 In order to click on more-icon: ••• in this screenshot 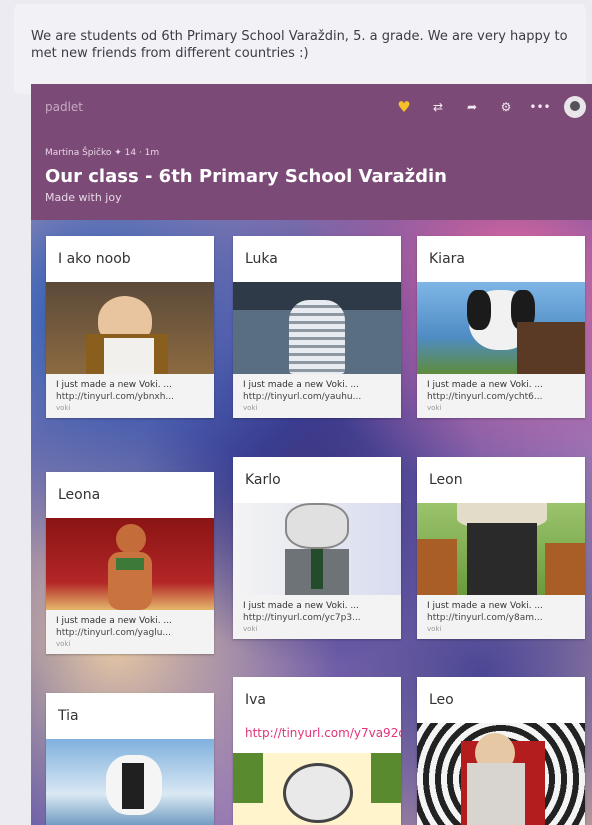, I will do `click(539, 107)`.